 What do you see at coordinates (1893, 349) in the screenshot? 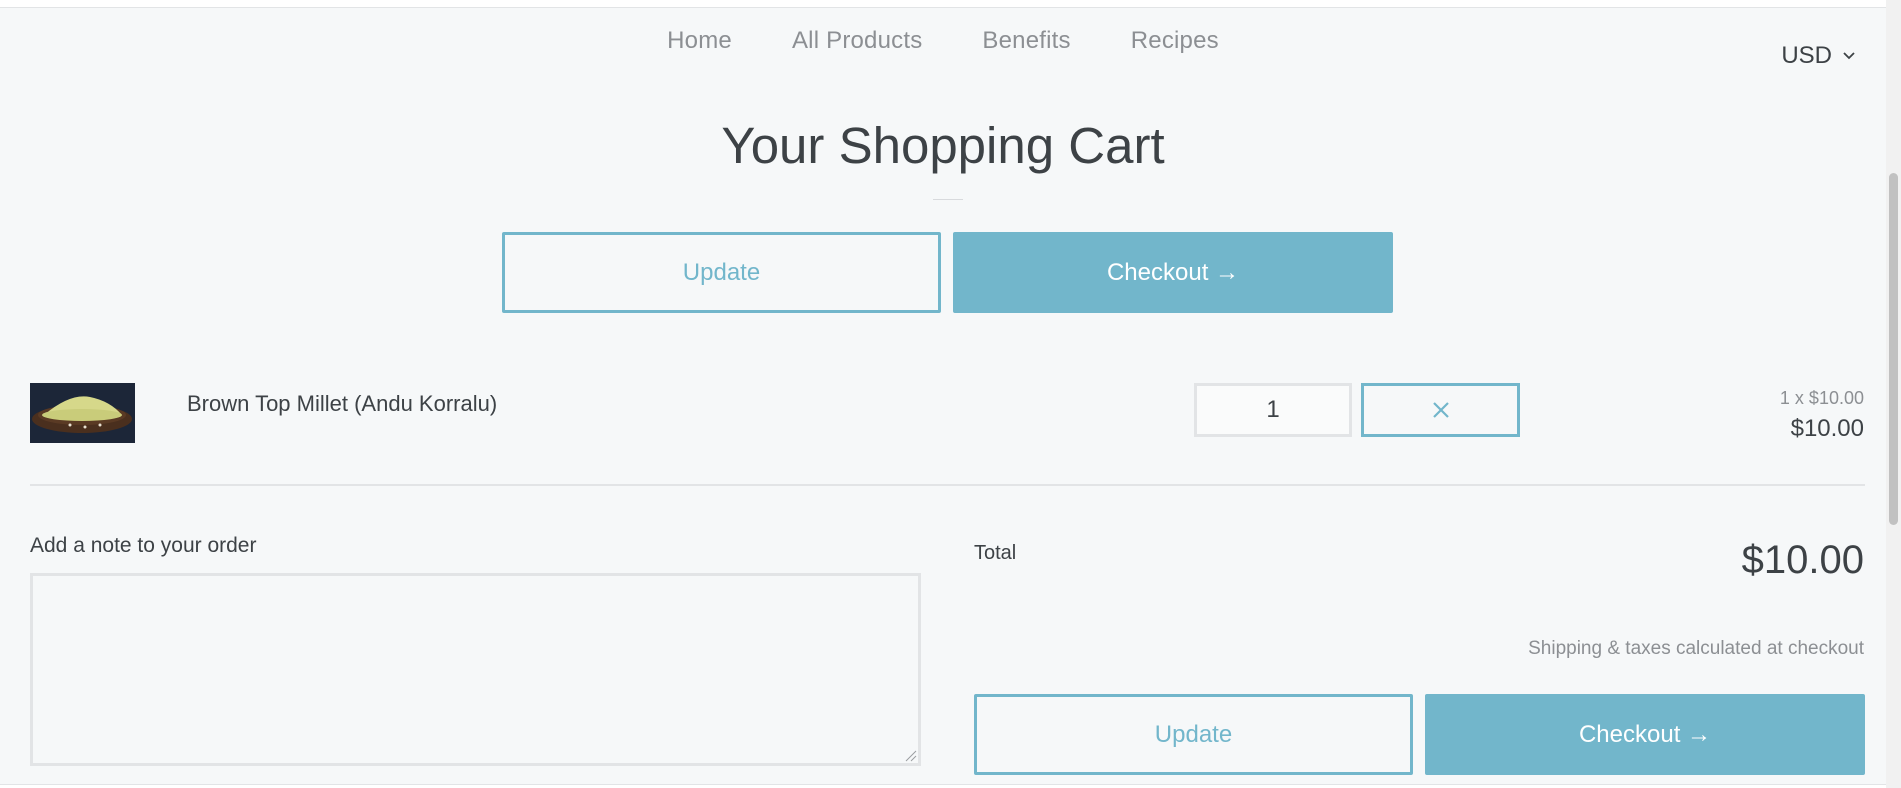
I see `scrollbar-thumb` at bounding box center [1893, 349].